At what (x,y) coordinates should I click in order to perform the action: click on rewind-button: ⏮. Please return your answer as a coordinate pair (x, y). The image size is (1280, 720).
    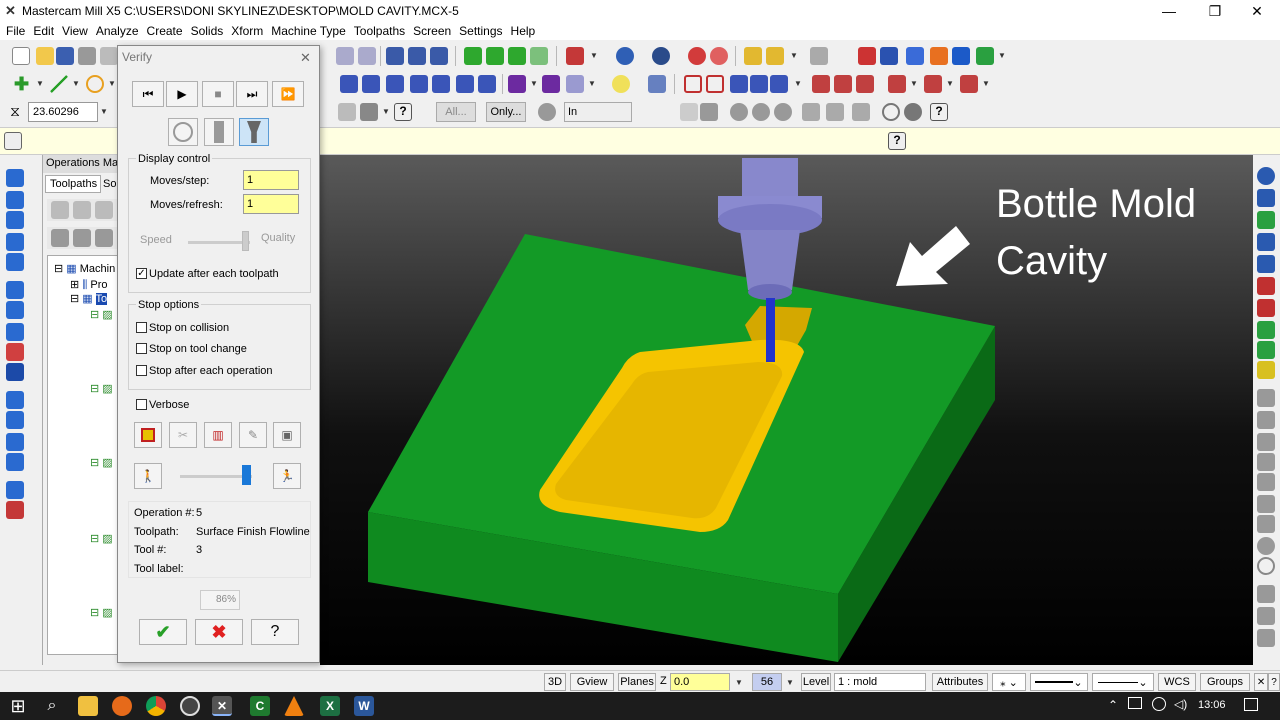
    Looking at the image, I should click on (148, 94).